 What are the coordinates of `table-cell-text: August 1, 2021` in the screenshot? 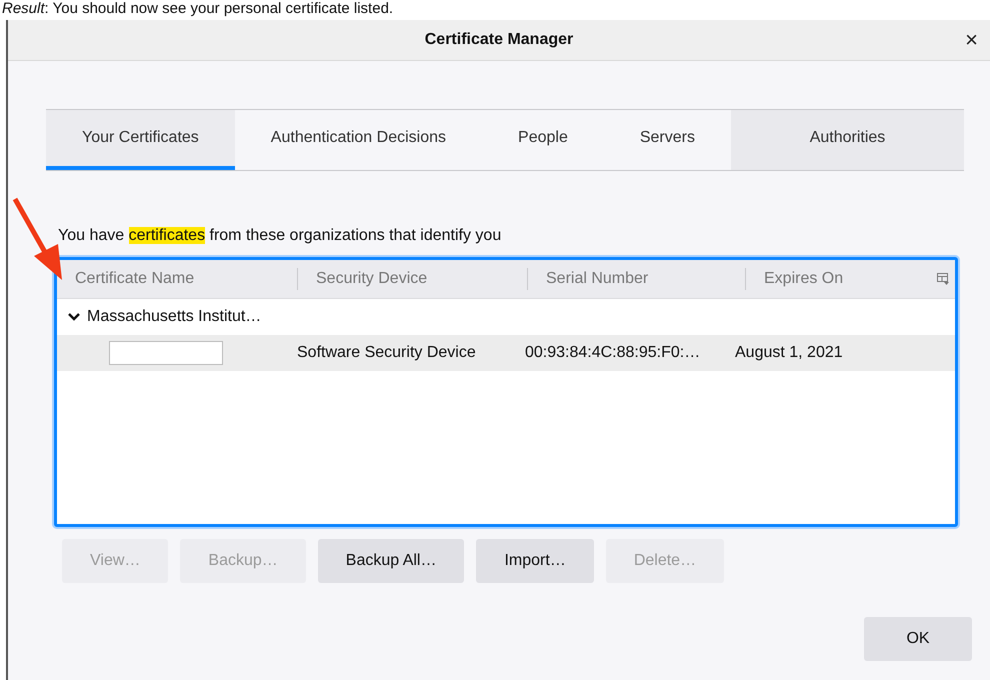 It's located at (789, 353).